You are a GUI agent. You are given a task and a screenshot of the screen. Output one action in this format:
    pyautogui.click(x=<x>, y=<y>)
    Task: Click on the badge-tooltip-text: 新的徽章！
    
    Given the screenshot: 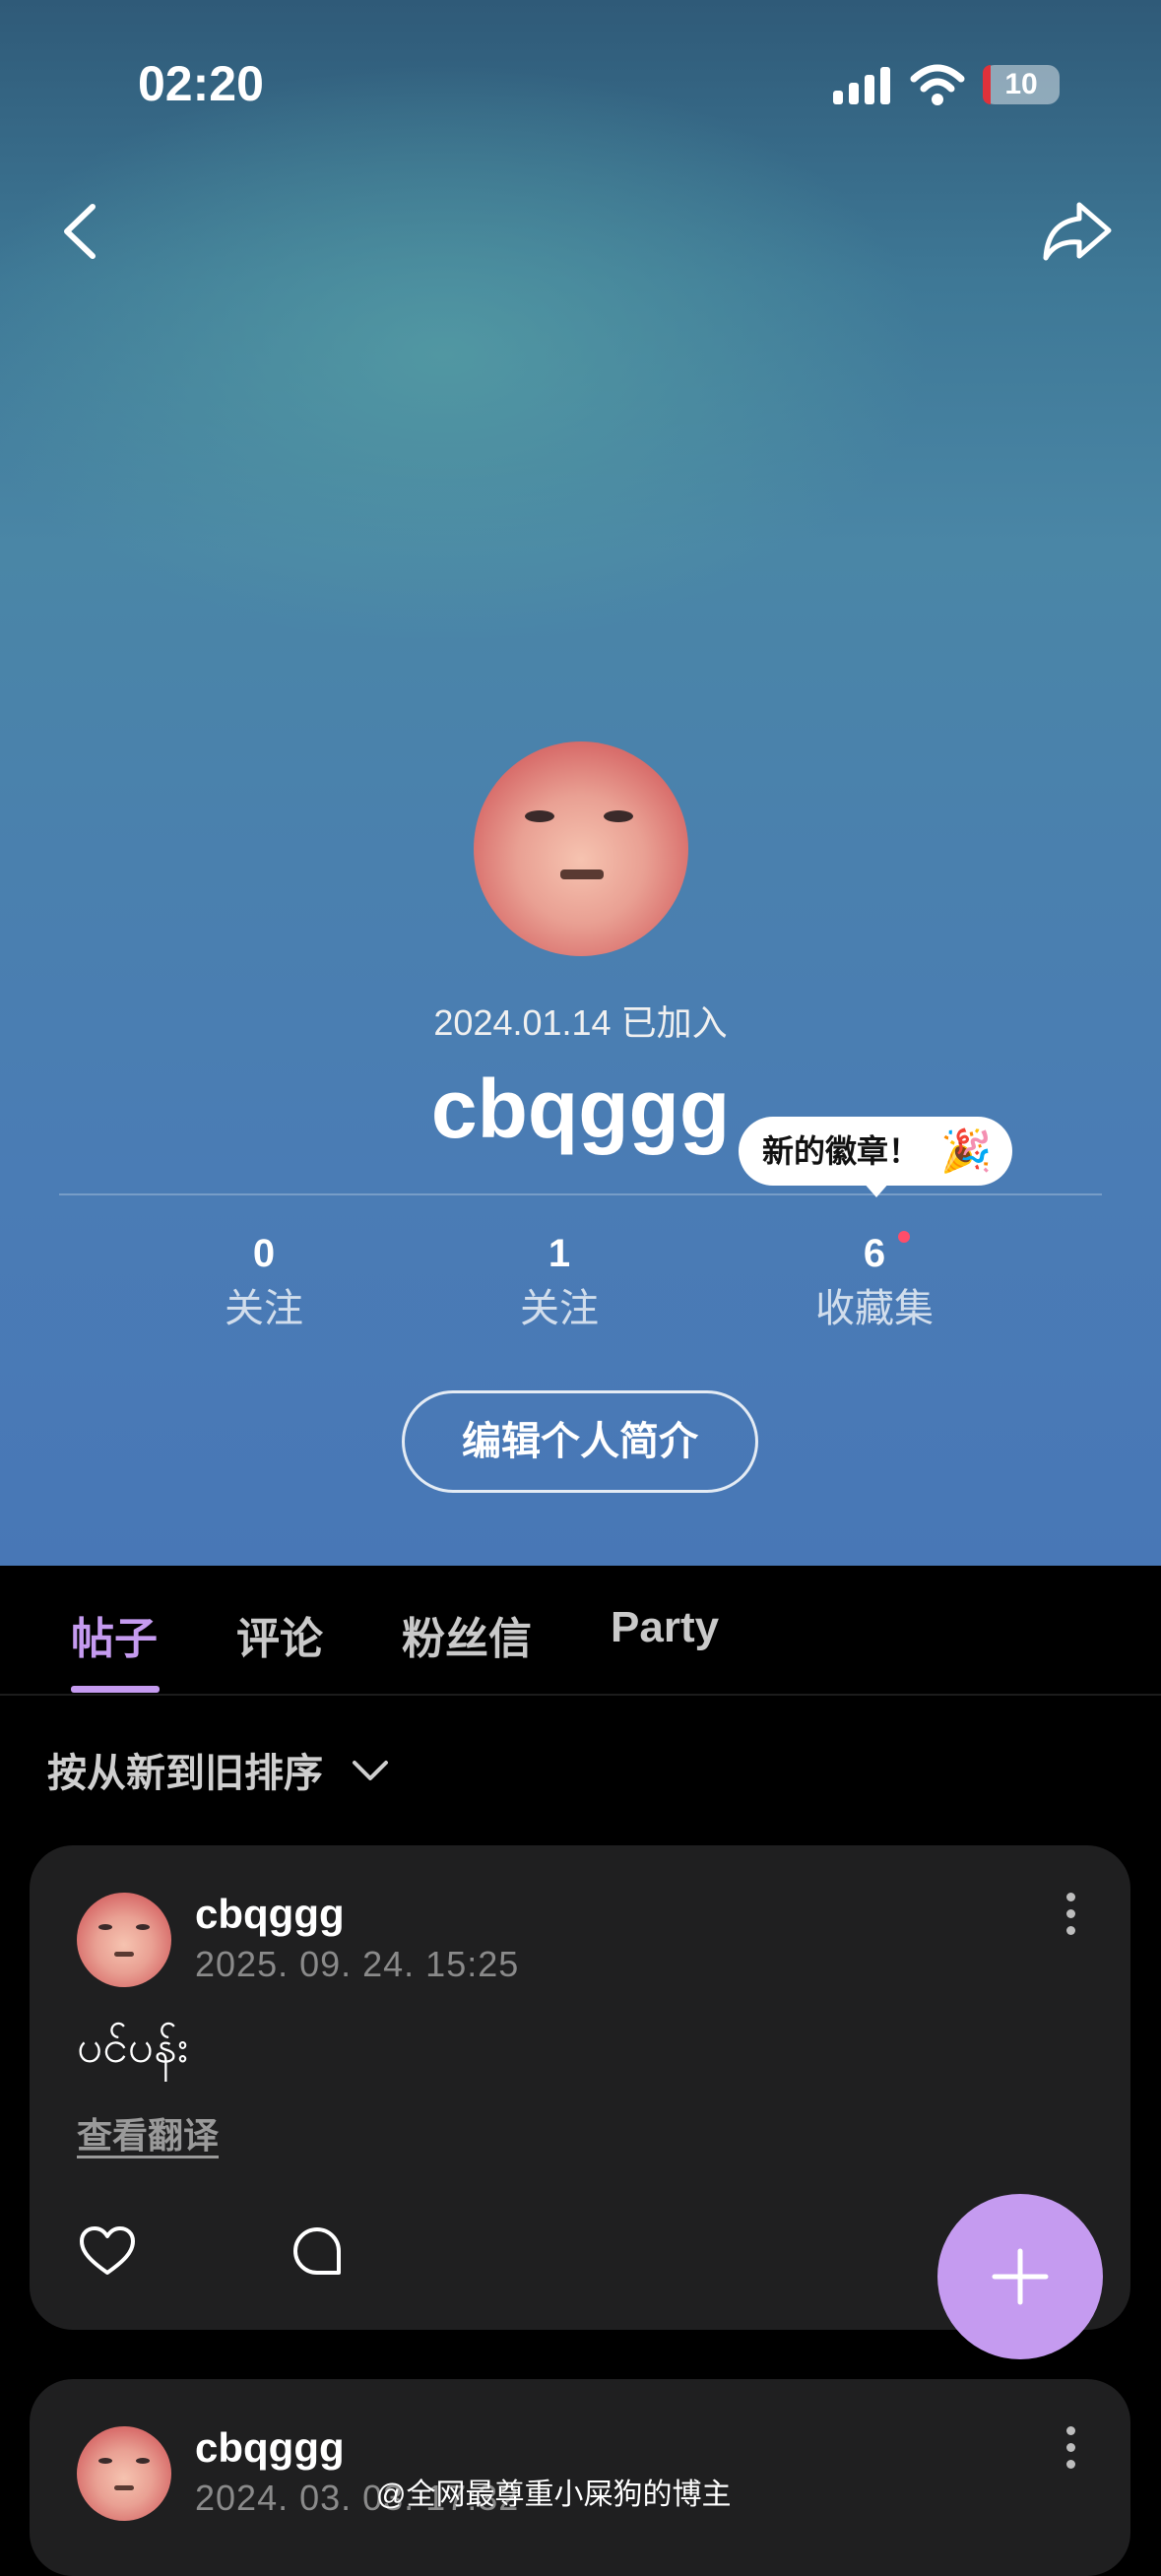 What is the action you would take?
    pyautogui.click(x=841, y=1151)
    